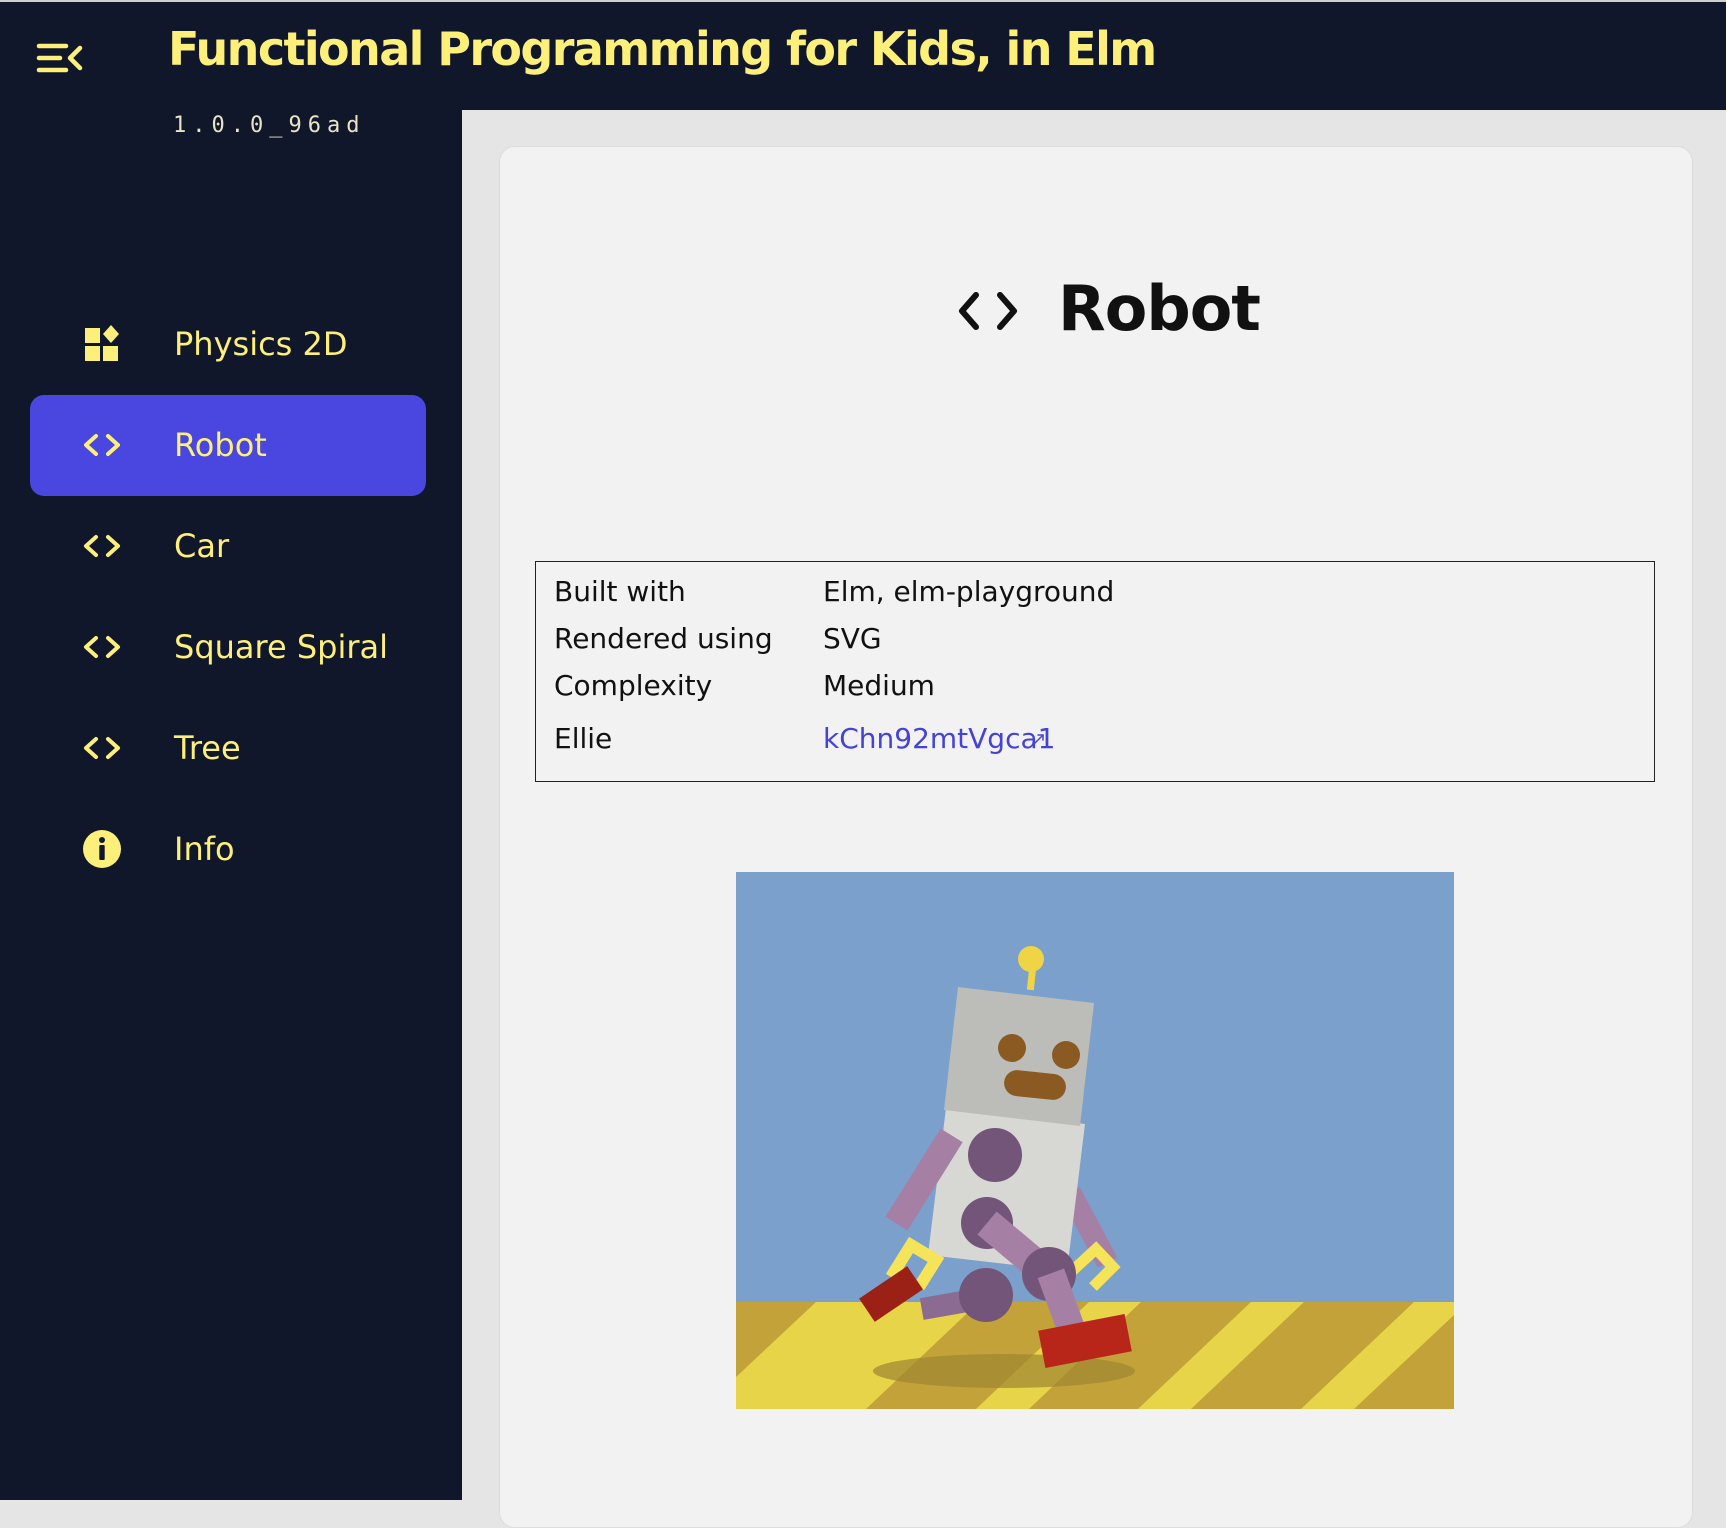 This screenshot has height=1528, width=1726. What do you see at coordinates (620, 591) in the screenshot?
I see `details-key: Built with` at bounding box center [620, 591].